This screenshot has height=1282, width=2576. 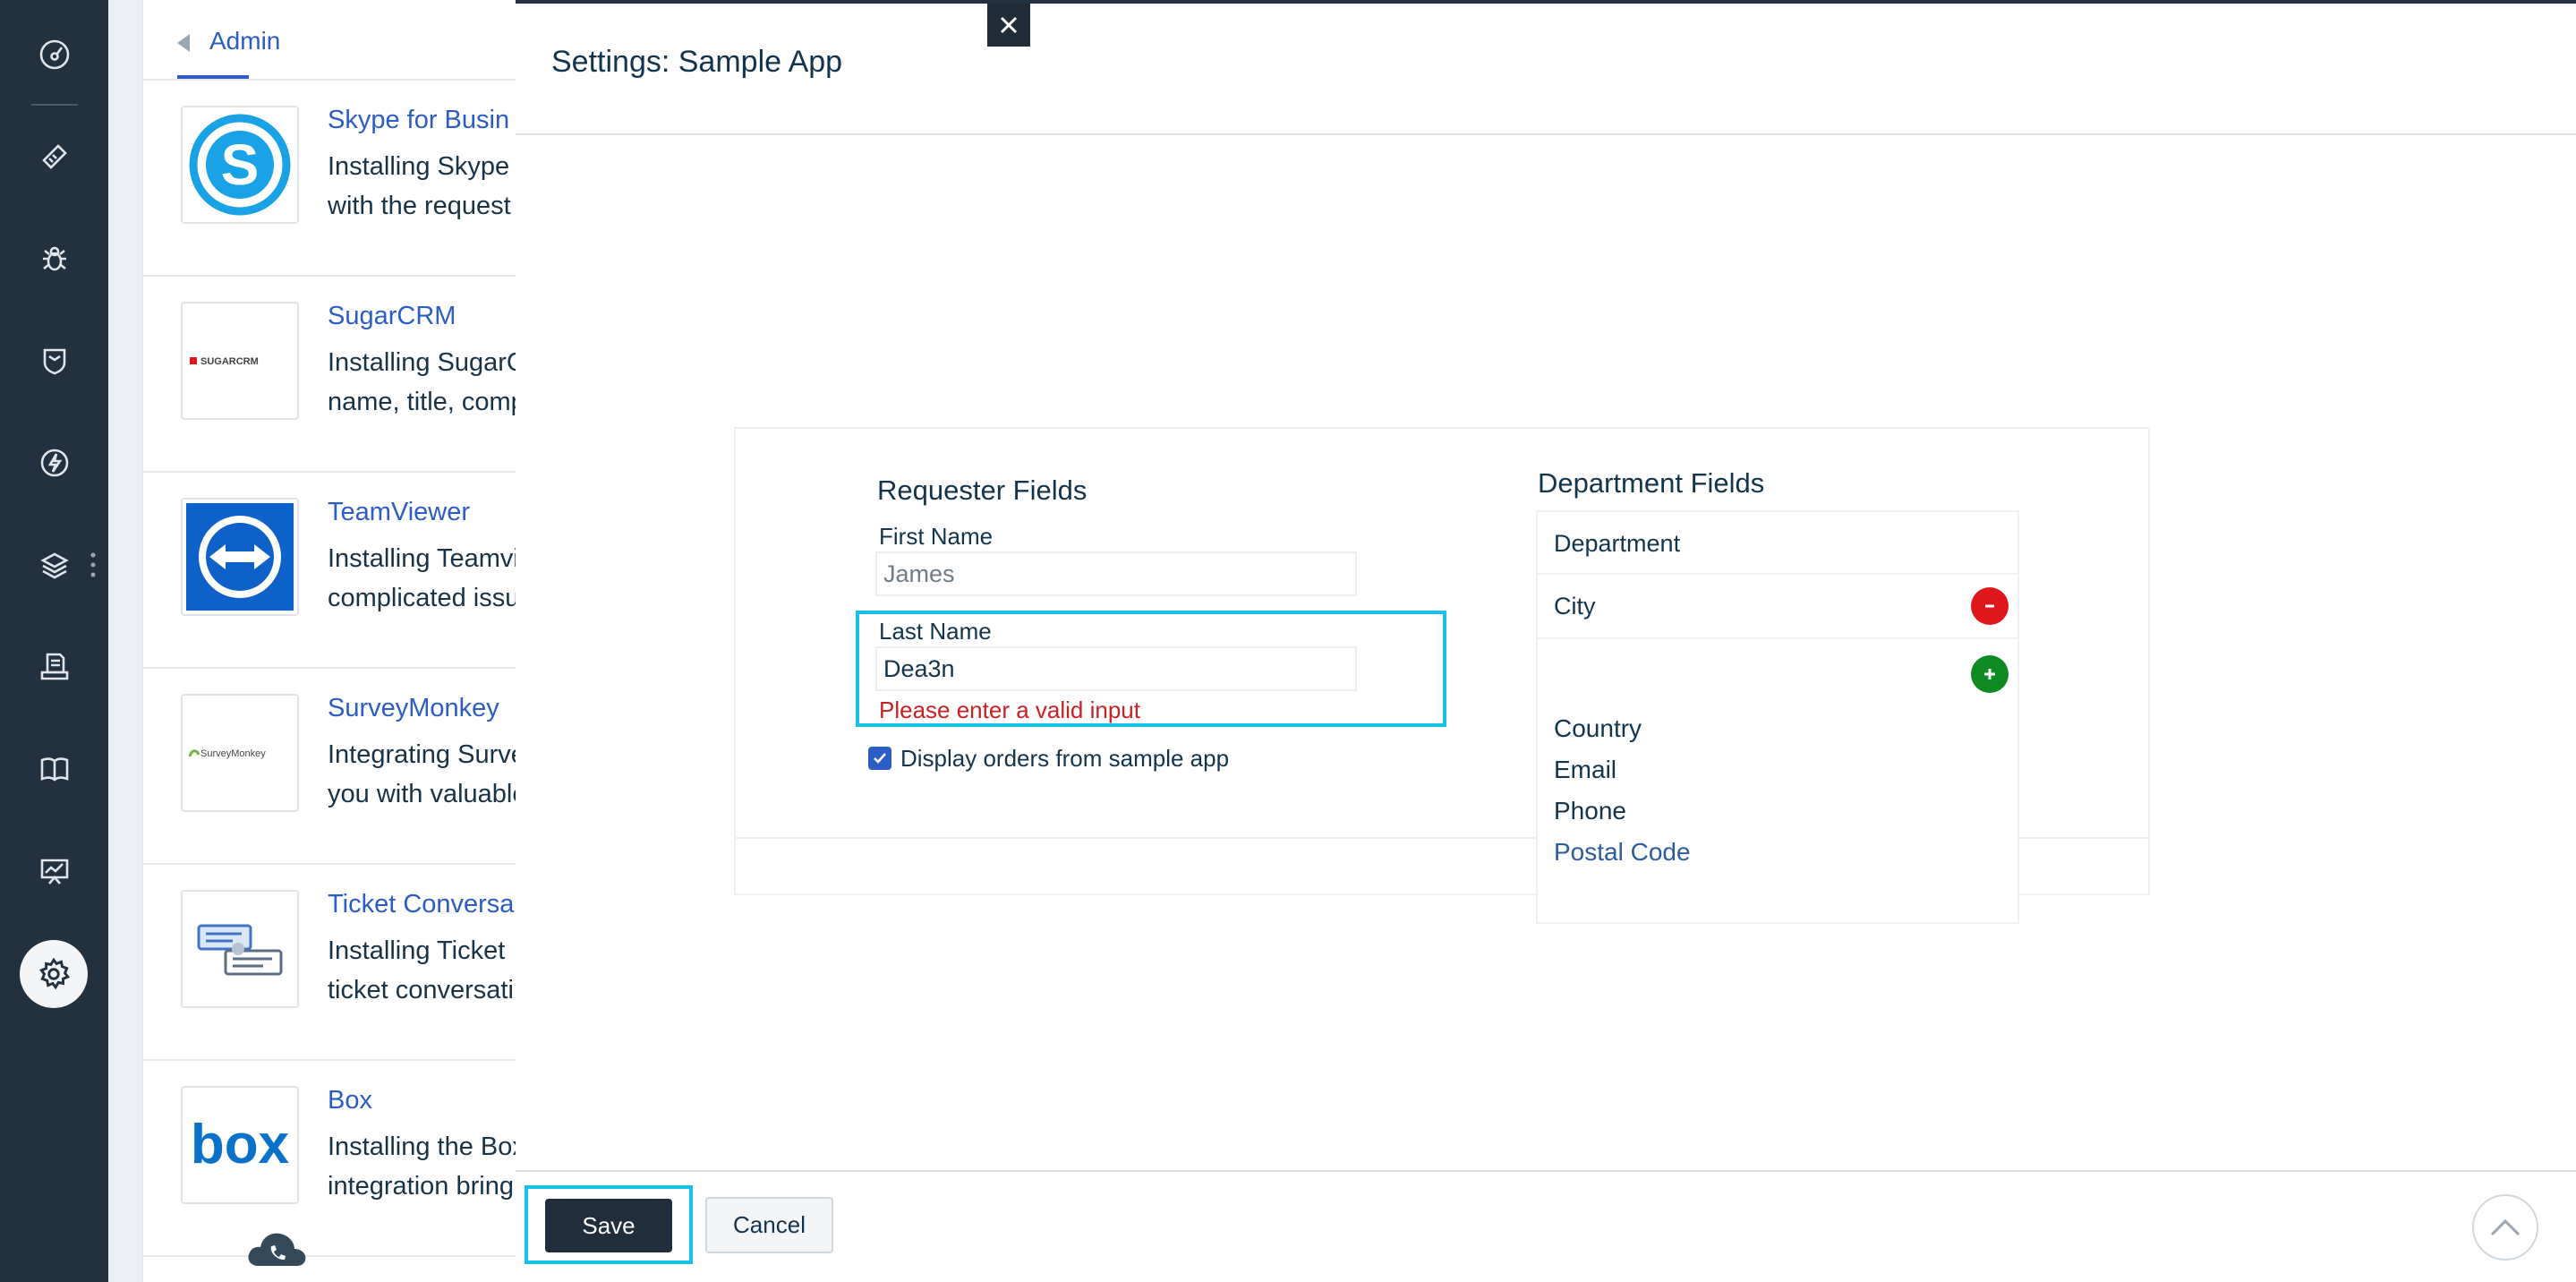 What do you see at coordinates (54, 974) in the screenshot?
I see `admin-settings-icon` at bounding box center [54, 974].